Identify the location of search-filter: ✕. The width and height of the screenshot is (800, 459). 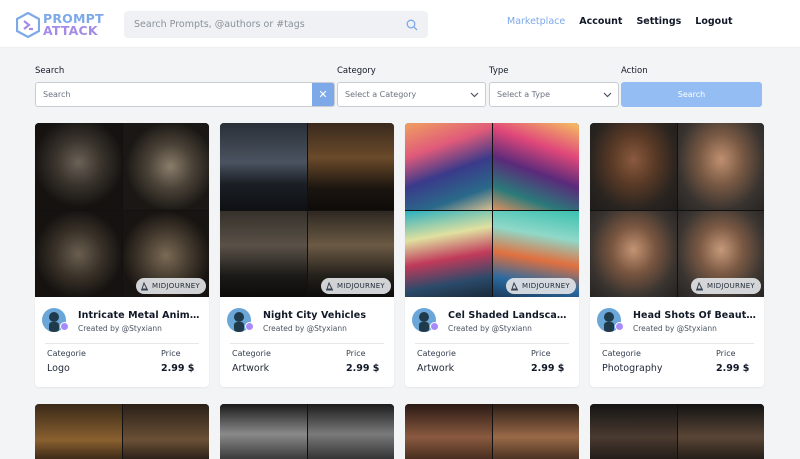
(185, 94).